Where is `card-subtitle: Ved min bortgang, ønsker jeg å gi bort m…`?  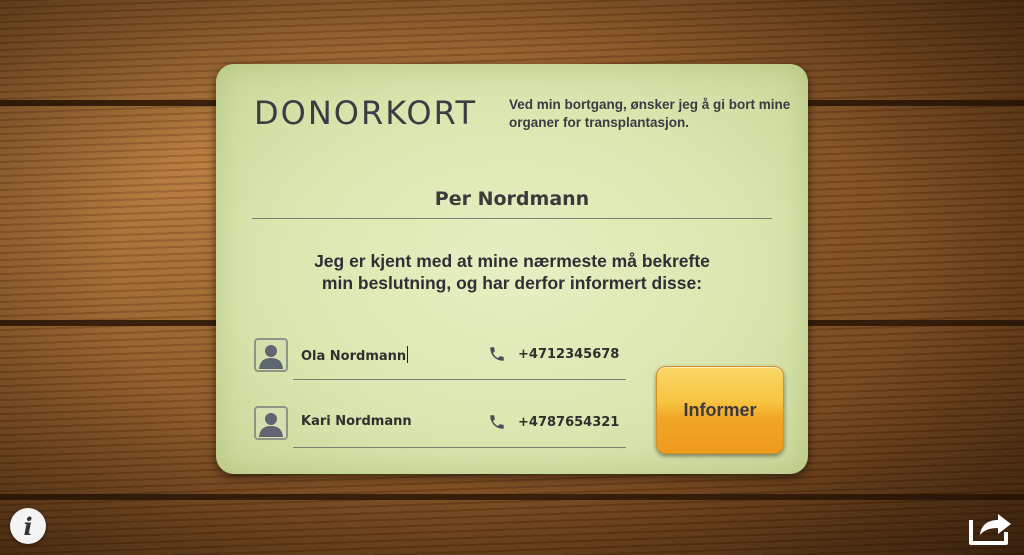 card-subtitle: Ved min bortgang, ønsker jeg å gi bort m… is located at coordinates (650, 113).